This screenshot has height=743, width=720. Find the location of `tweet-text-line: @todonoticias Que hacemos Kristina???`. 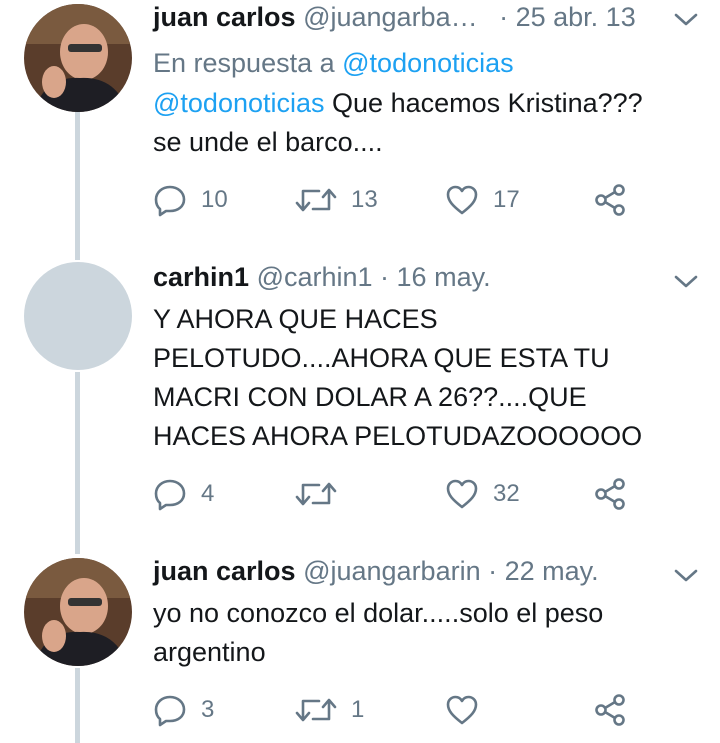

tweet-text-line: @todonoticias Que hacemos Kristina??? is located at coordinates (423, 103).